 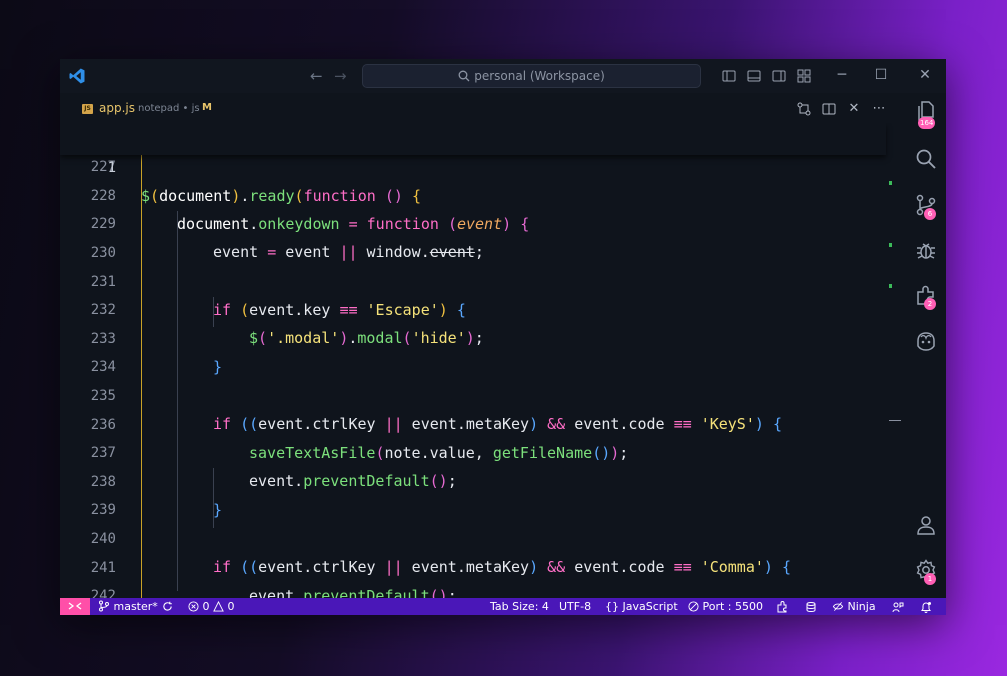 I want to click on problems-indicator: 0 0, so click(x=211, y=606).